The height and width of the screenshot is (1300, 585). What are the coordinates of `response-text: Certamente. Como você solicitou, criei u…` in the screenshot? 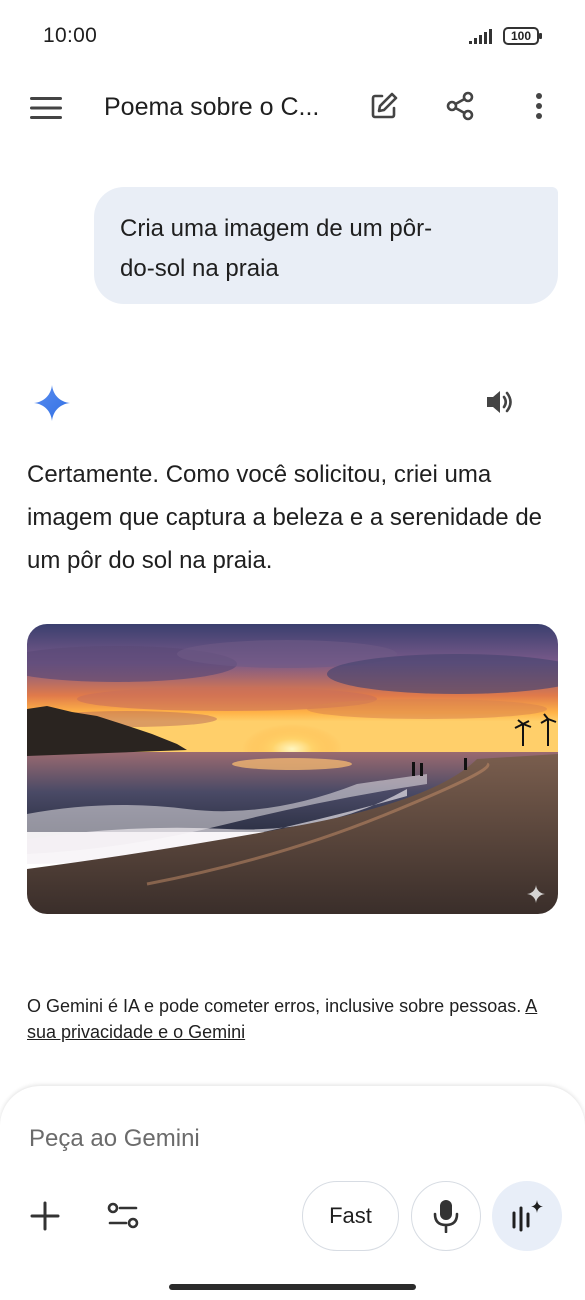 It's located at (285, 517).